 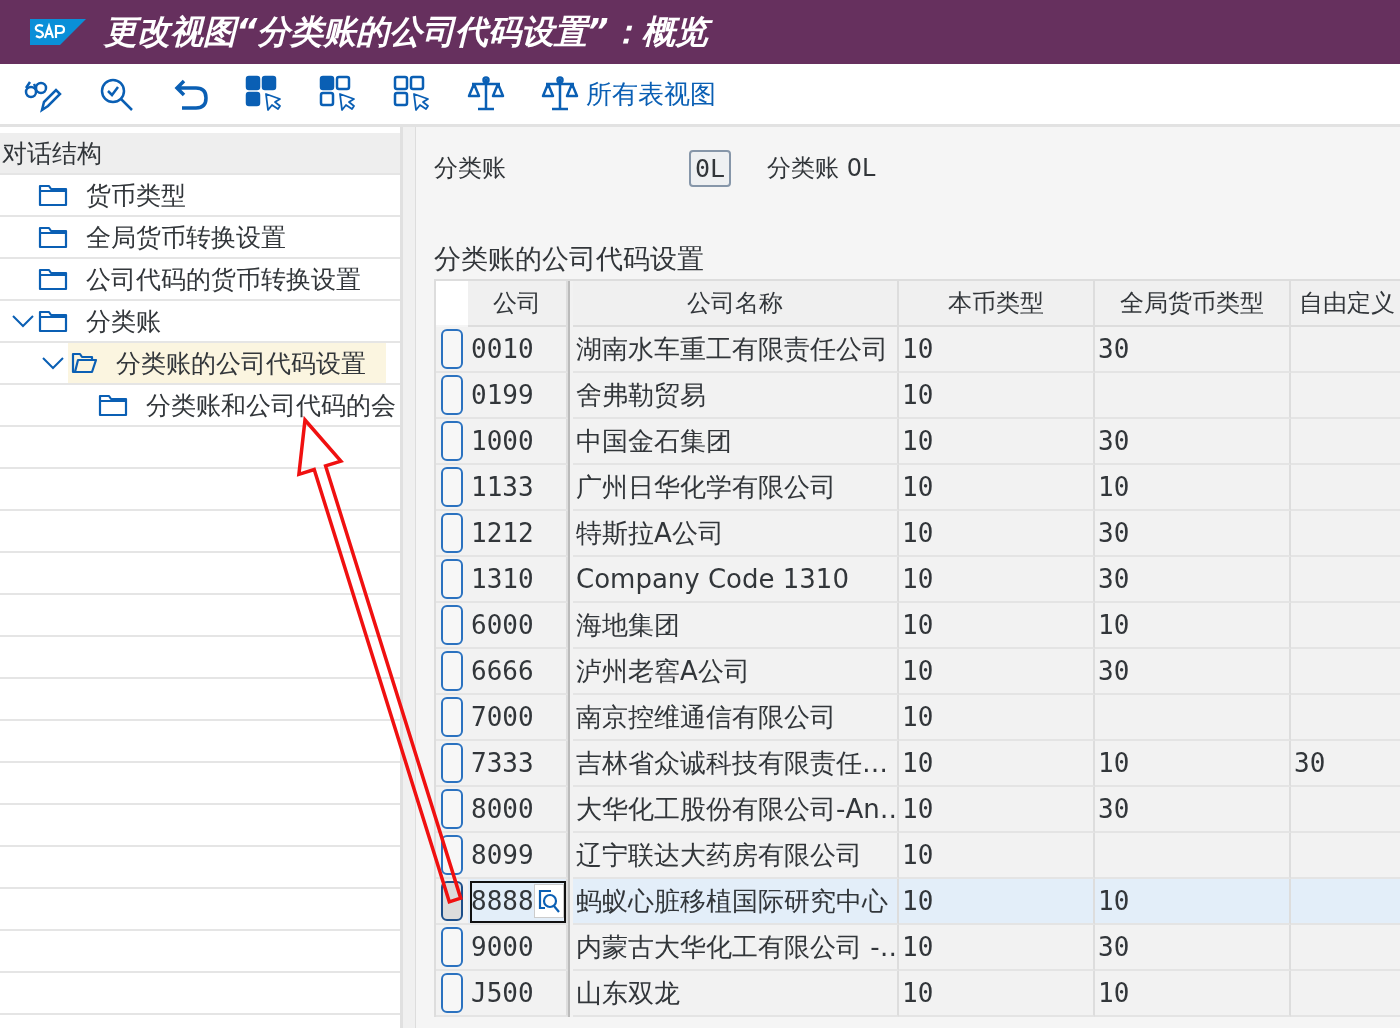 What do you see at coordinates (736, 672) in the screenshot?
I see `table-cell: 泸州老窖A公司` at bounding box center [736, 672].